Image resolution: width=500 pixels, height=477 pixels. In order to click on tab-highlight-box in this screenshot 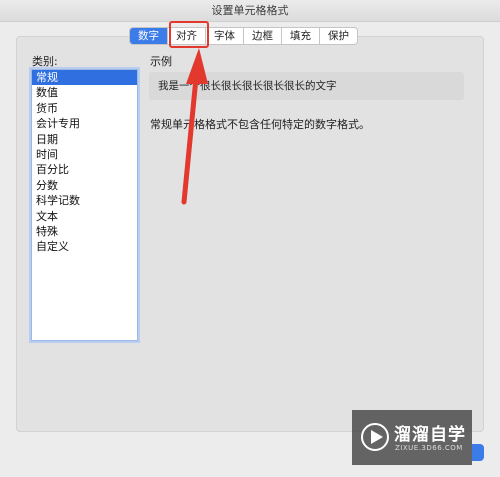, I will do `click(189, 34)`.